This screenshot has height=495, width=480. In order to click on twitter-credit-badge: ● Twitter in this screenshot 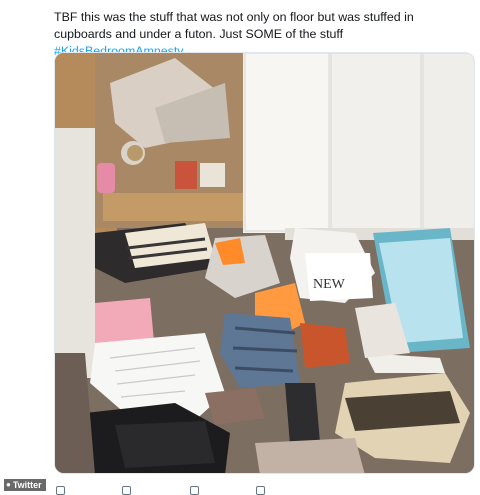, I will do `click(25, 485)`.